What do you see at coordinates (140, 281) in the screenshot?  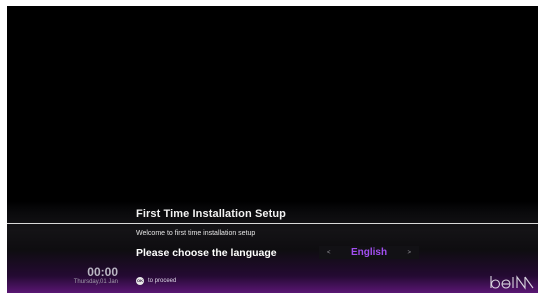 I see `ok-button-icon: OK` at bounding box center [140, 281].